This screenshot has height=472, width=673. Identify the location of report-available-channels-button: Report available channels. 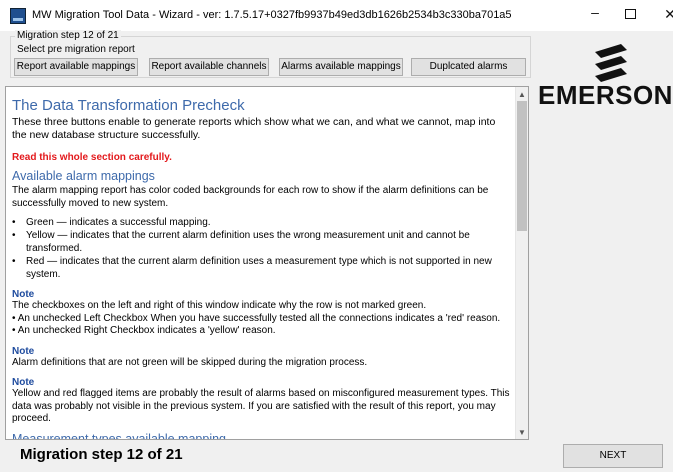
(209, 67).